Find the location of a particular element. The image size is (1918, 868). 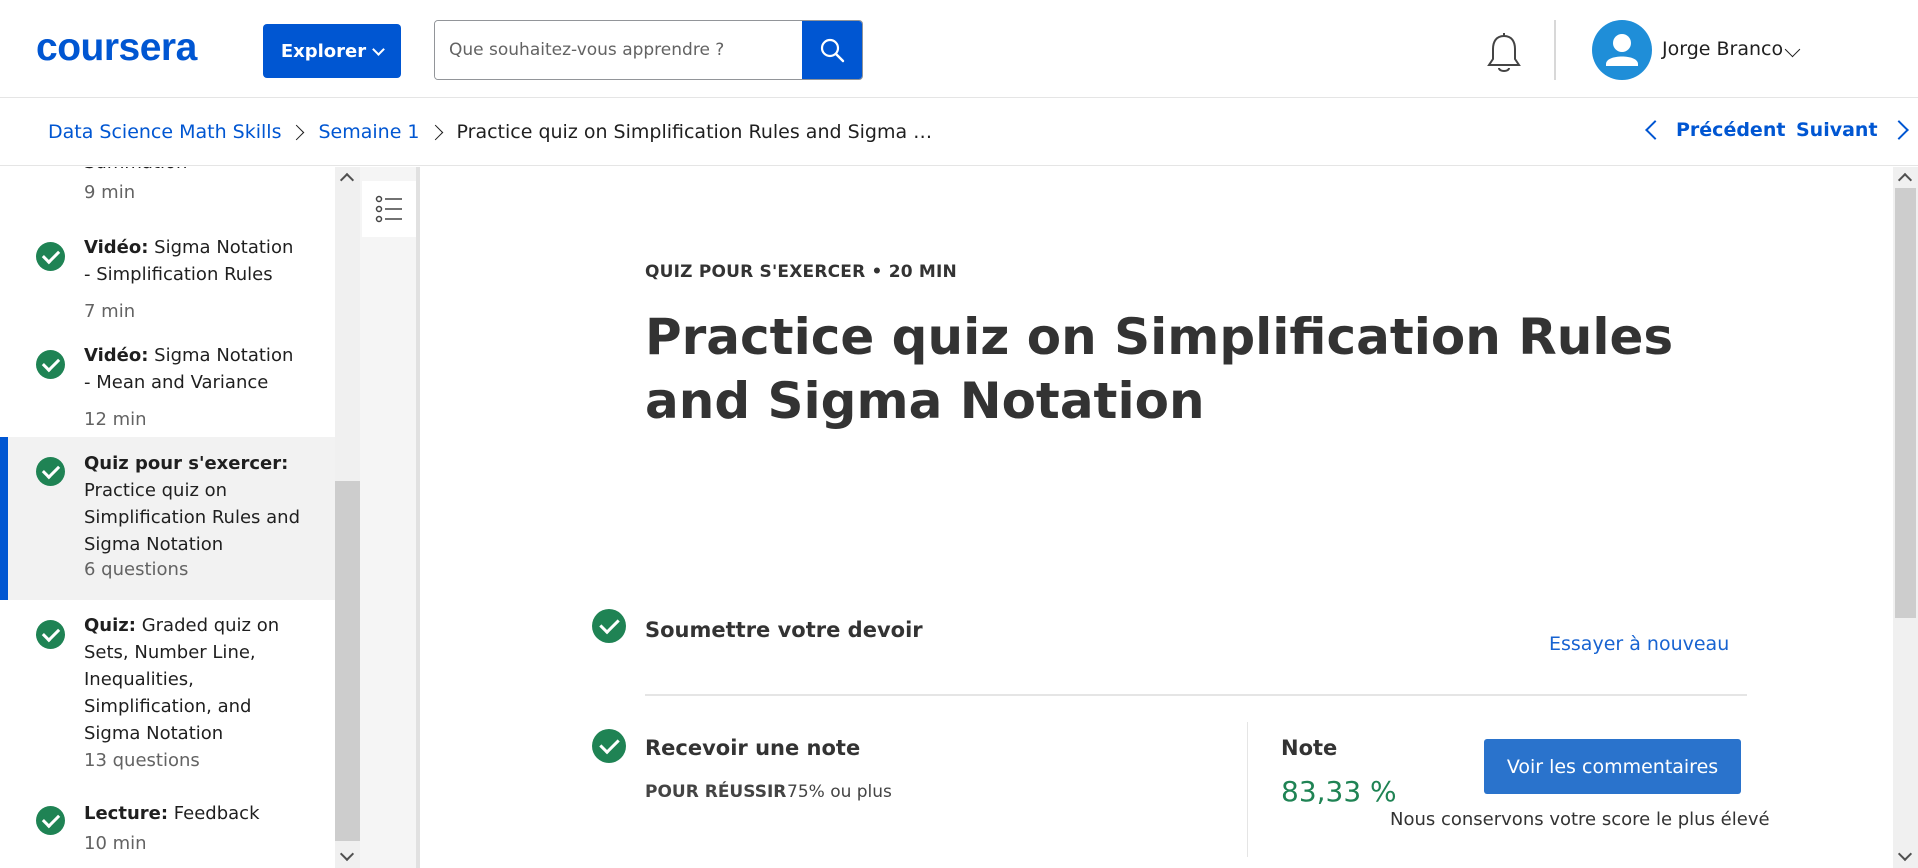

previous-button: Précédent is located at coordinates (1715, 130).